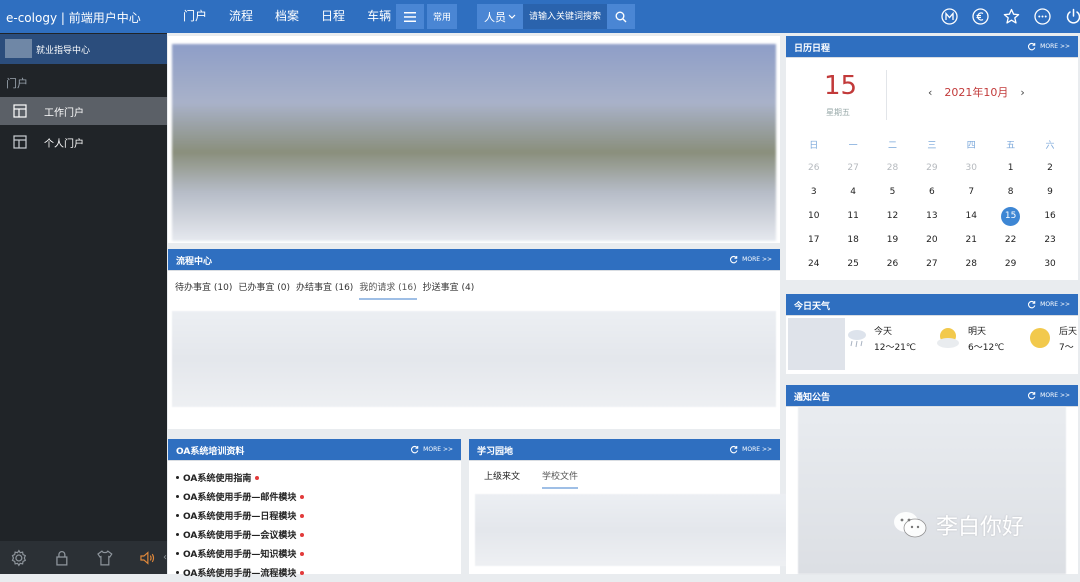 Image resolution: width=1080 pixels, height=582 pixels. What do you see at coordinates (1049, 240) in the screenshot?
I see `calendar-date: 23` at bounding box center [1049, 240].